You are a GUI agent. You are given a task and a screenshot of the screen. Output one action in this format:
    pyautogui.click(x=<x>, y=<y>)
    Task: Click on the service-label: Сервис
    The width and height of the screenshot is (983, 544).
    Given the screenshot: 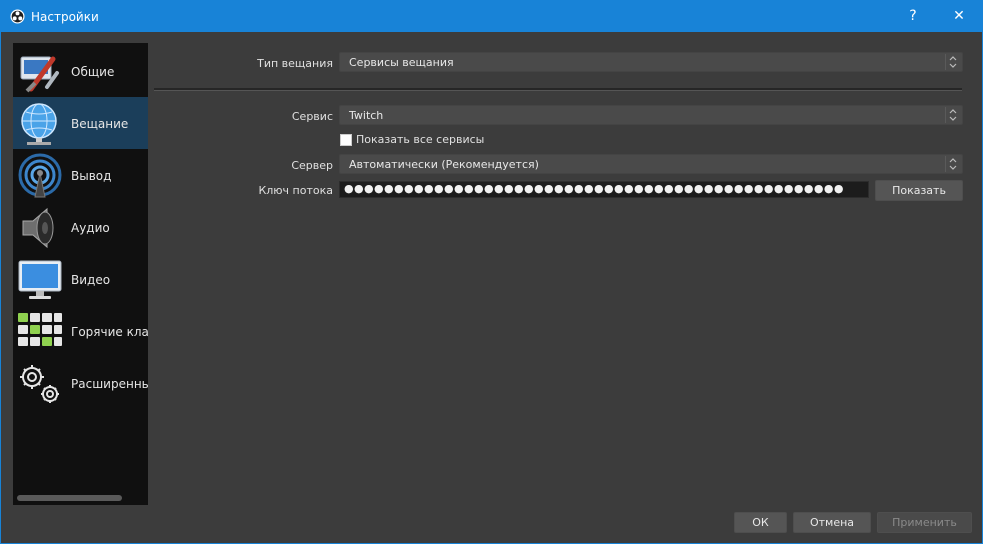 What is the action you would take?
    pyautogui.click(x=312, y=116)
    